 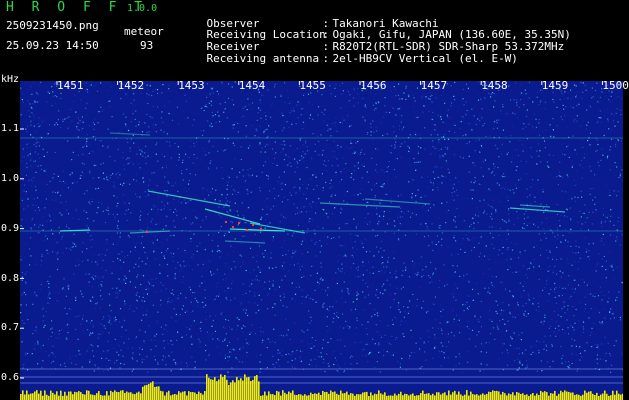 I want to click on time-tick-label: 1453, so click(x=191, y=85).